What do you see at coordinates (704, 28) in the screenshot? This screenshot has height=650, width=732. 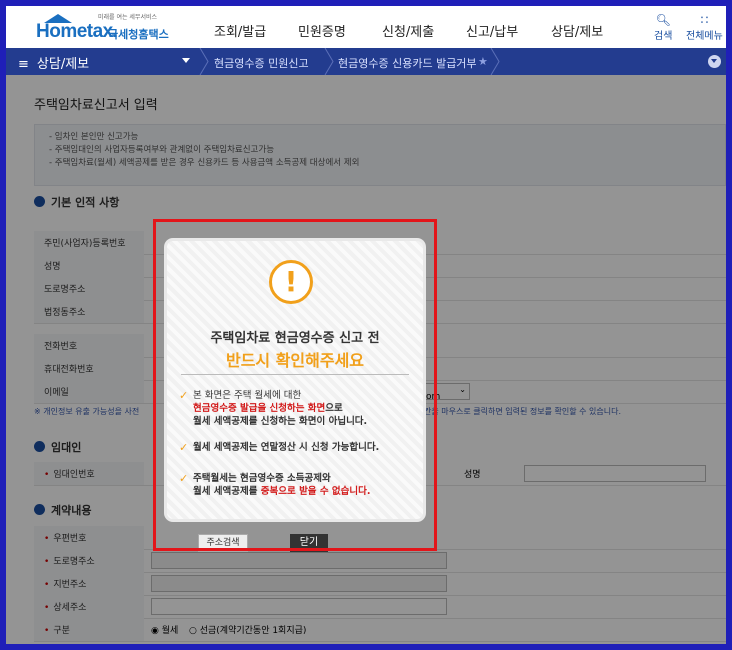 I see `all-menu-button: ∷ 전체메뉴` at bounding box center [704, 28].